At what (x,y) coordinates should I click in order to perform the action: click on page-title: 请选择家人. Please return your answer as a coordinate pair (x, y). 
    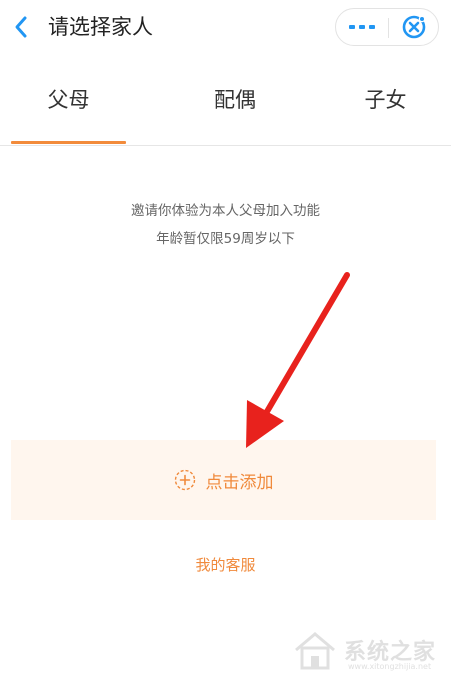
    Looking at the image, I should click on (100, 27).